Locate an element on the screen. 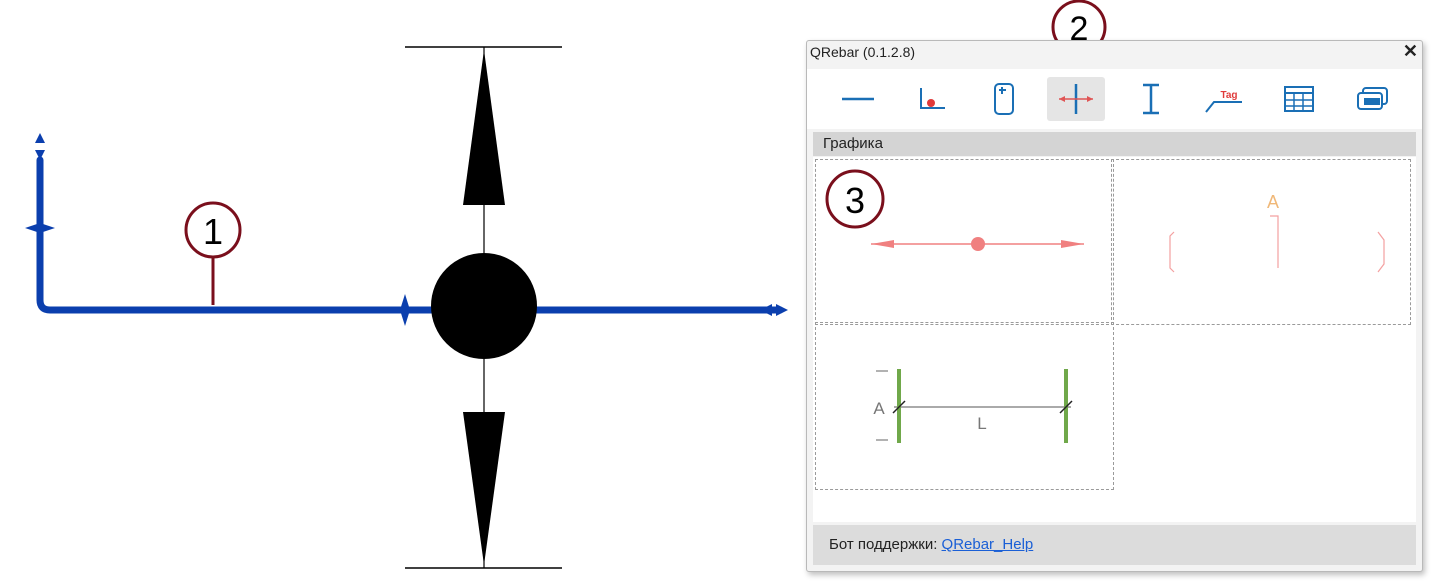 This screenshot has height=583, width=1437. copy-tool-button is located at coordinates (1373, 99).